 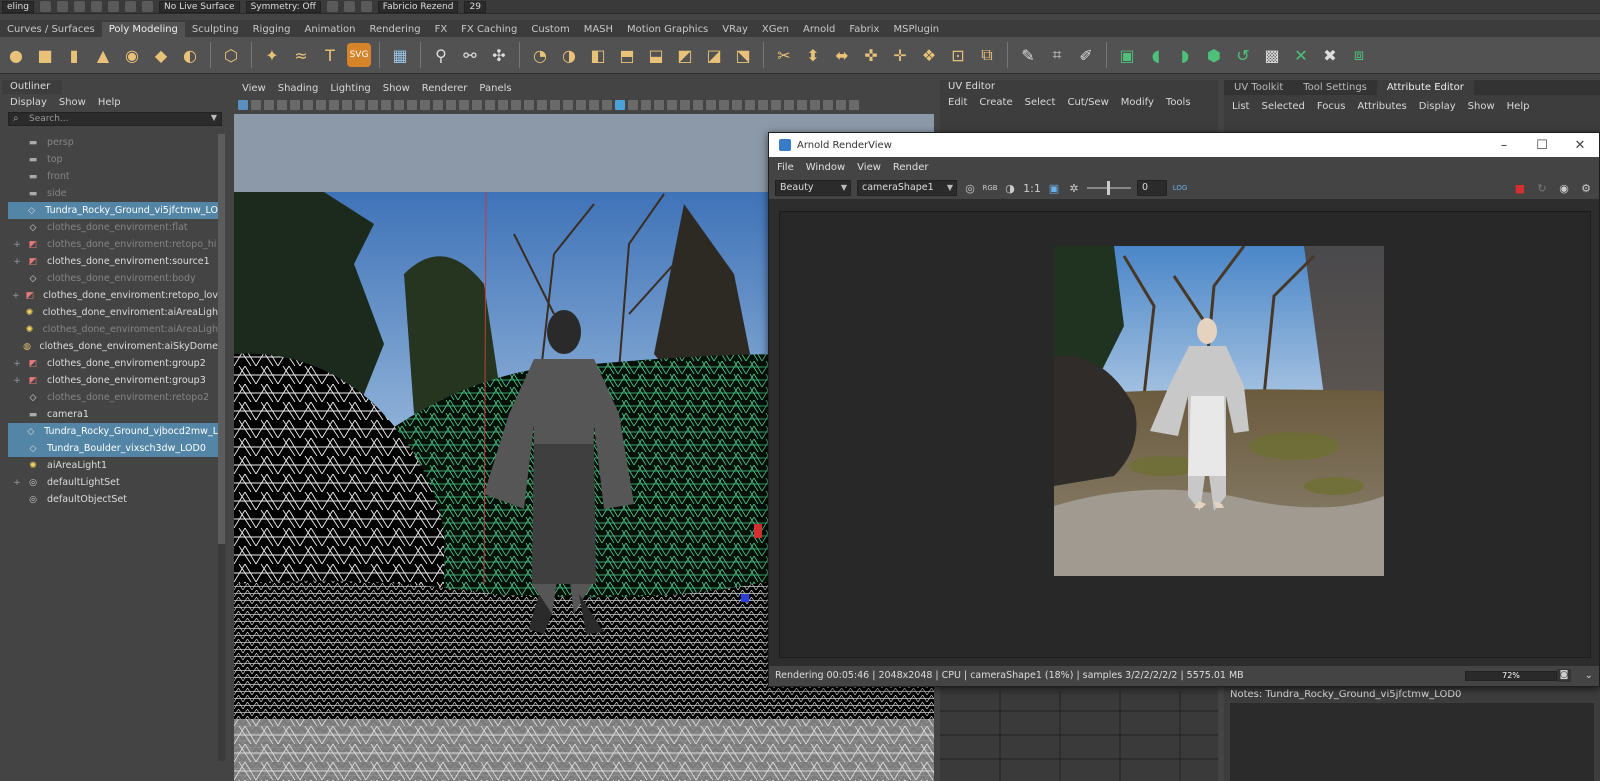 What do you see at coordinates (349, 6) in the screenshot?
I see `ipr-icon` at bounding box center [349, 6].